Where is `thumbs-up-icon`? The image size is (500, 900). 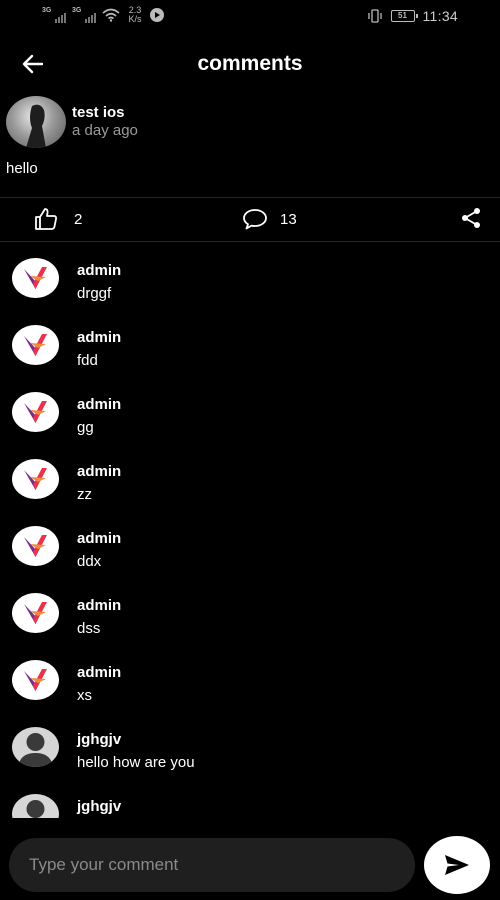 thumbs-up-icon is located at coordinates (46, 219).